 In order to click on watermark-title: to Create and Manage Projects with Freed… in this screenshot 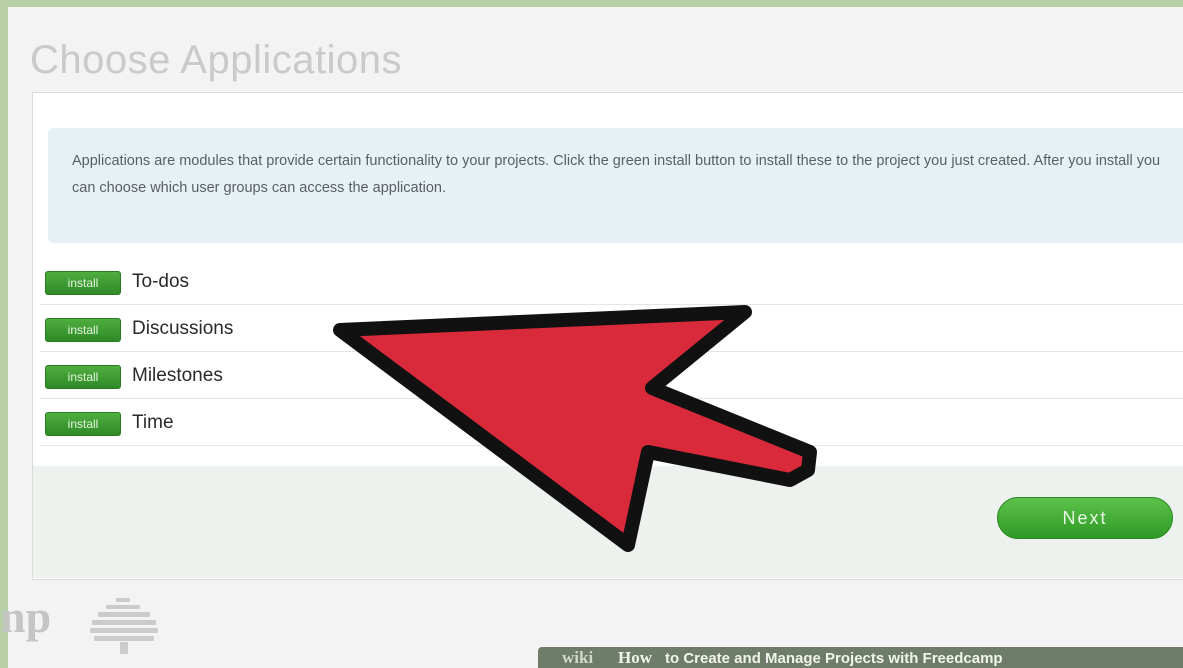, I will do `click(834, 658)`.